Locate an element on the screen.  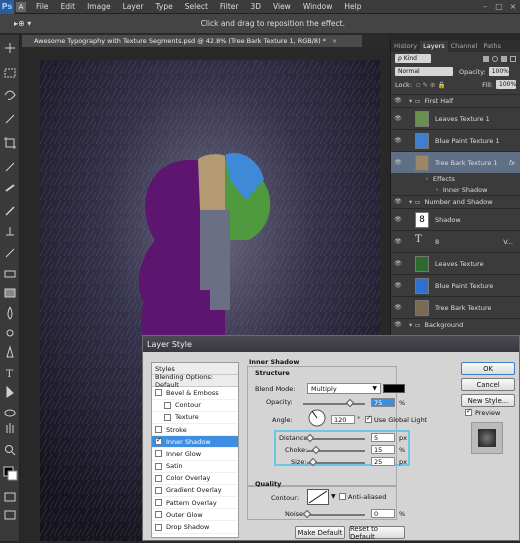
layer-row: 👁 8 Shadow is located at coordinates (455, 219).